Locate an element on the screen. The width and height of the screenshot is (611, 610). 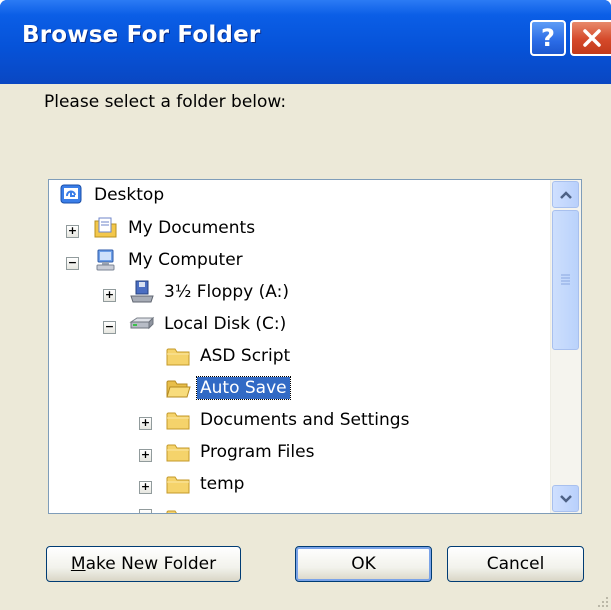
button-label: Cancel is located at coordinates (515, 564).